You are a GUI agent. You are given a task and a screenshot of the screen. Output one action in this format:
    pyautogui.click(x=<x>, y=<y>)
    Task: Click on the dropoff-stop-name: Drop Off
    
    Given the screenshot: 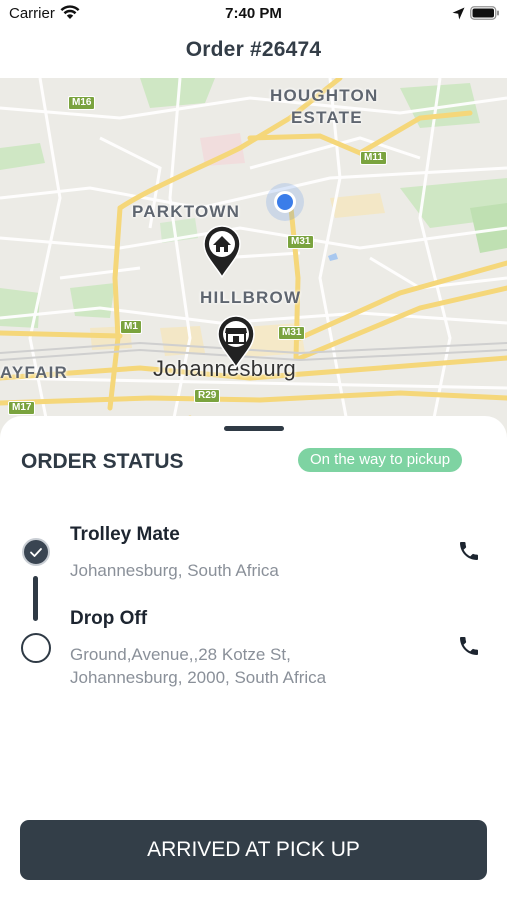 What is the action you would take?
    pyautogui.click(x=109, y=618)
    